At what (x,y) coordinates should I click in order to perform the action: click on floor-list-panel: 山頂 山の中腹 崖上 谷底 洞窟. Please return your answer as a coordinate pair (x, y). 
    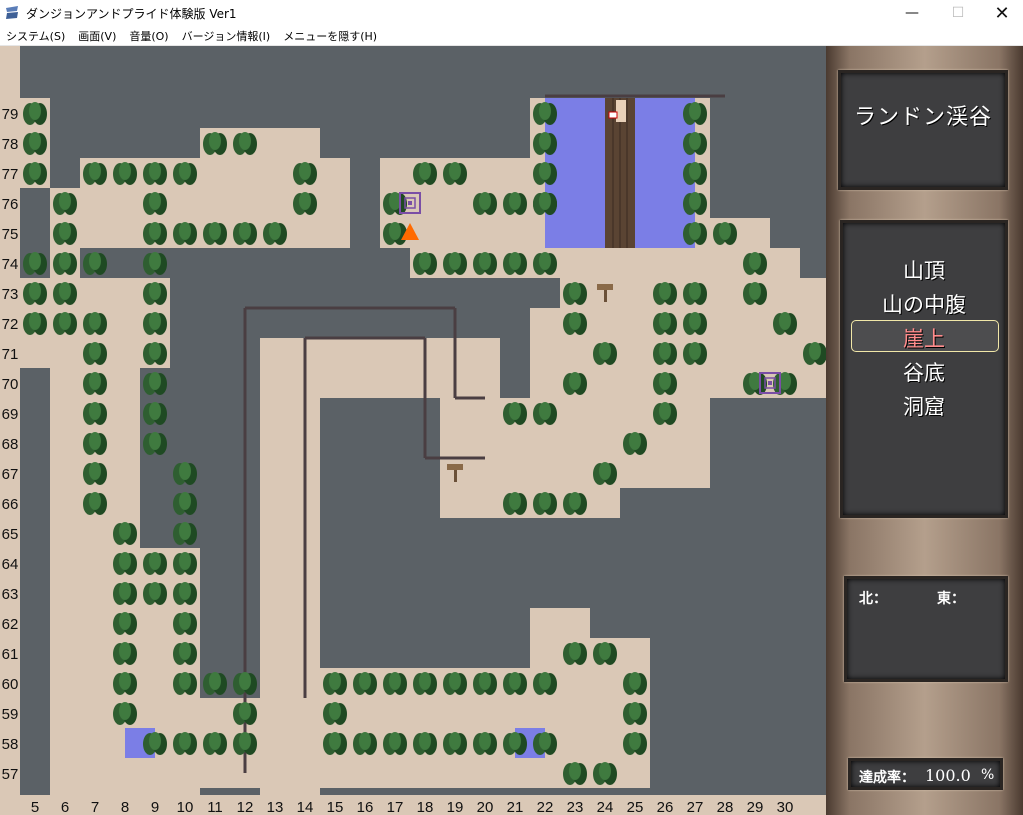
    Looking at the image, I should click on (924, 369).